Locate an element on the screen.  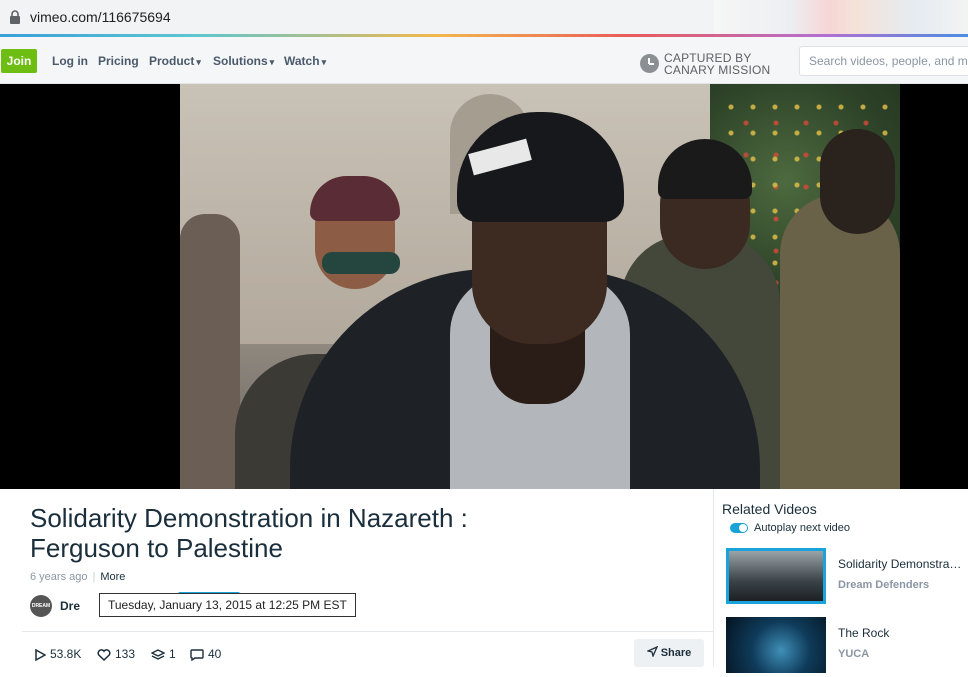
upload-age: 6 years ago is located at coordinates (58, 577).